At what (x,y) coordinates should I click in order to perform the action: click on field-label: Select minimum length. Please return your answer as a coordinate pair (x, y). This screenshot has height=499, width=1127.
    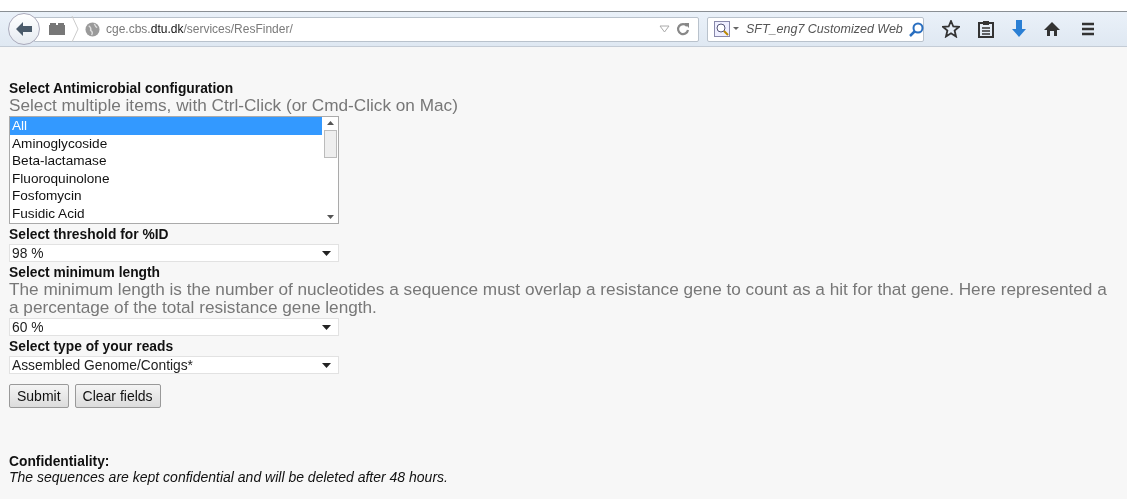
    Looking at the image, I should click on (85, 272).